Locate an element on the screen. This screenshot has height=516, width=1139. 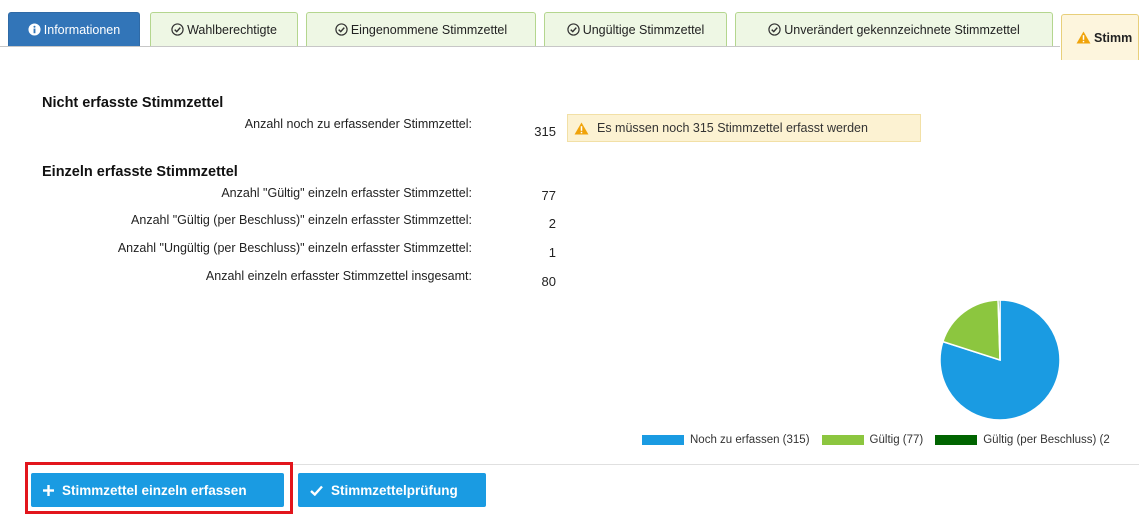
button-label: Stimmzettelprüfung is located at coordinates (394, 490).